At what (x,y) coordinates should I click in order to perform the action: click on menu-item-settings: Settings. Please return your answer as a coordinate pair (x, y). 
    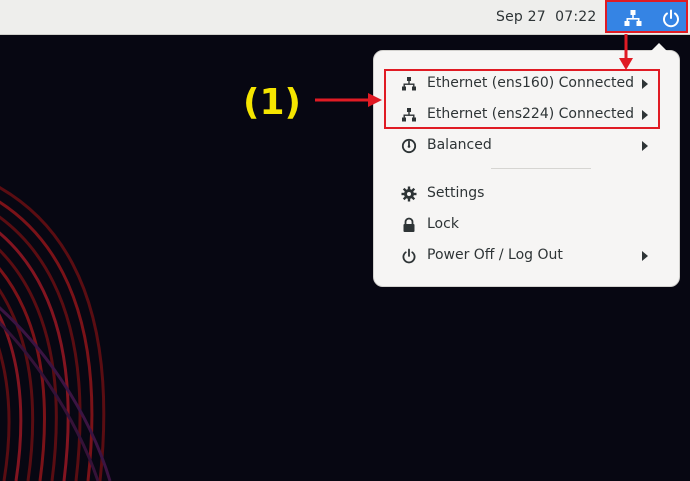
    Looking at the image, I should click on (527, 194).